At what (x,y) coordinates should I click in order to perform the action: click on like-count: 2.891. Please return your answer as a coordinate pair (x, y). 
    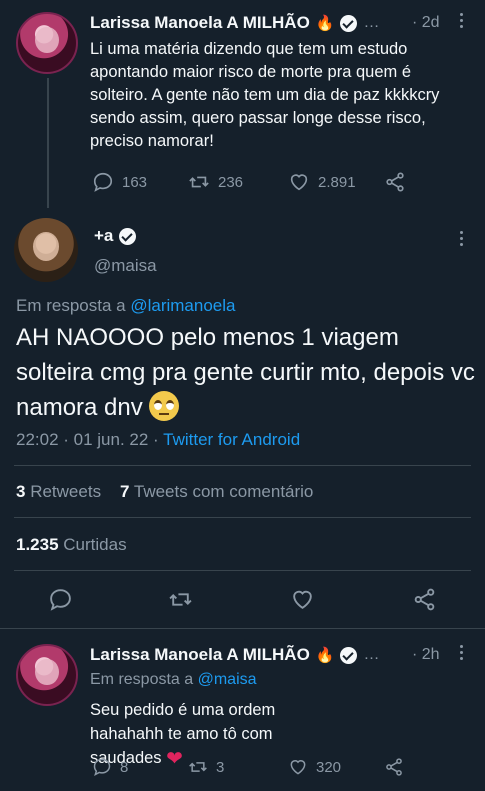
    Looking at the image, I should click on (337, 182).